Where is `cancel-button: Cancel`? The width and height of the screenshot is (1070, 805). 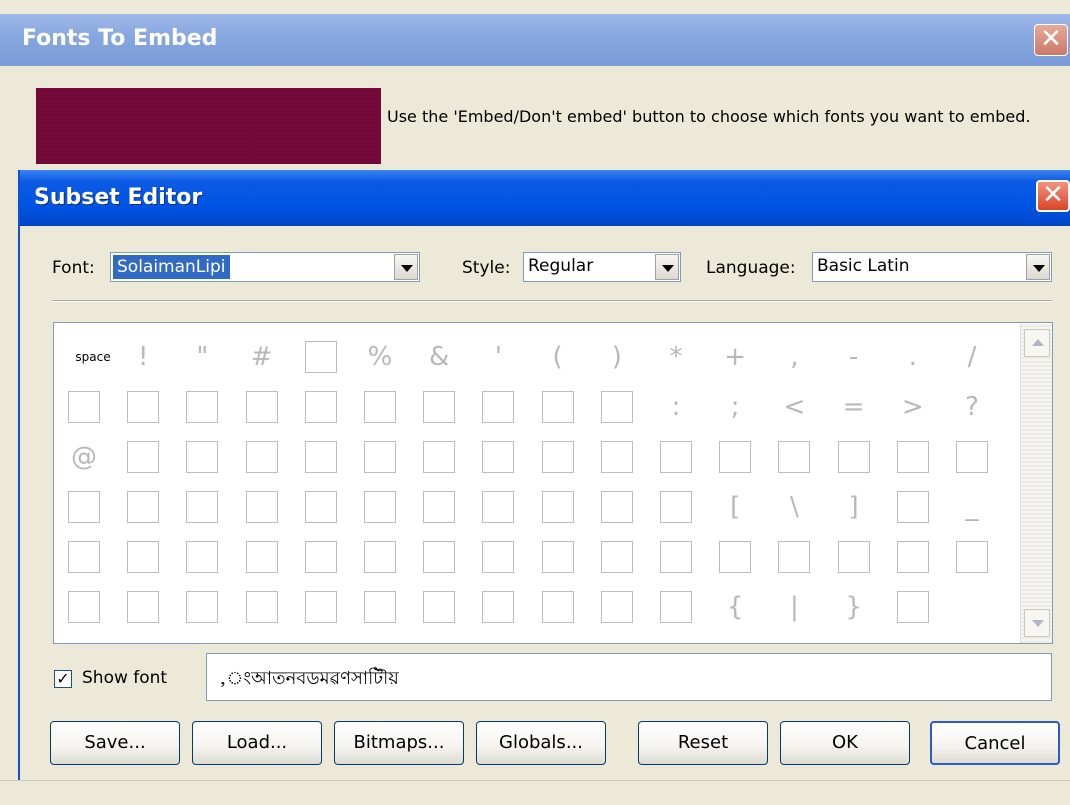 cancel-button: Cancel is located at coordinates (995, 743).